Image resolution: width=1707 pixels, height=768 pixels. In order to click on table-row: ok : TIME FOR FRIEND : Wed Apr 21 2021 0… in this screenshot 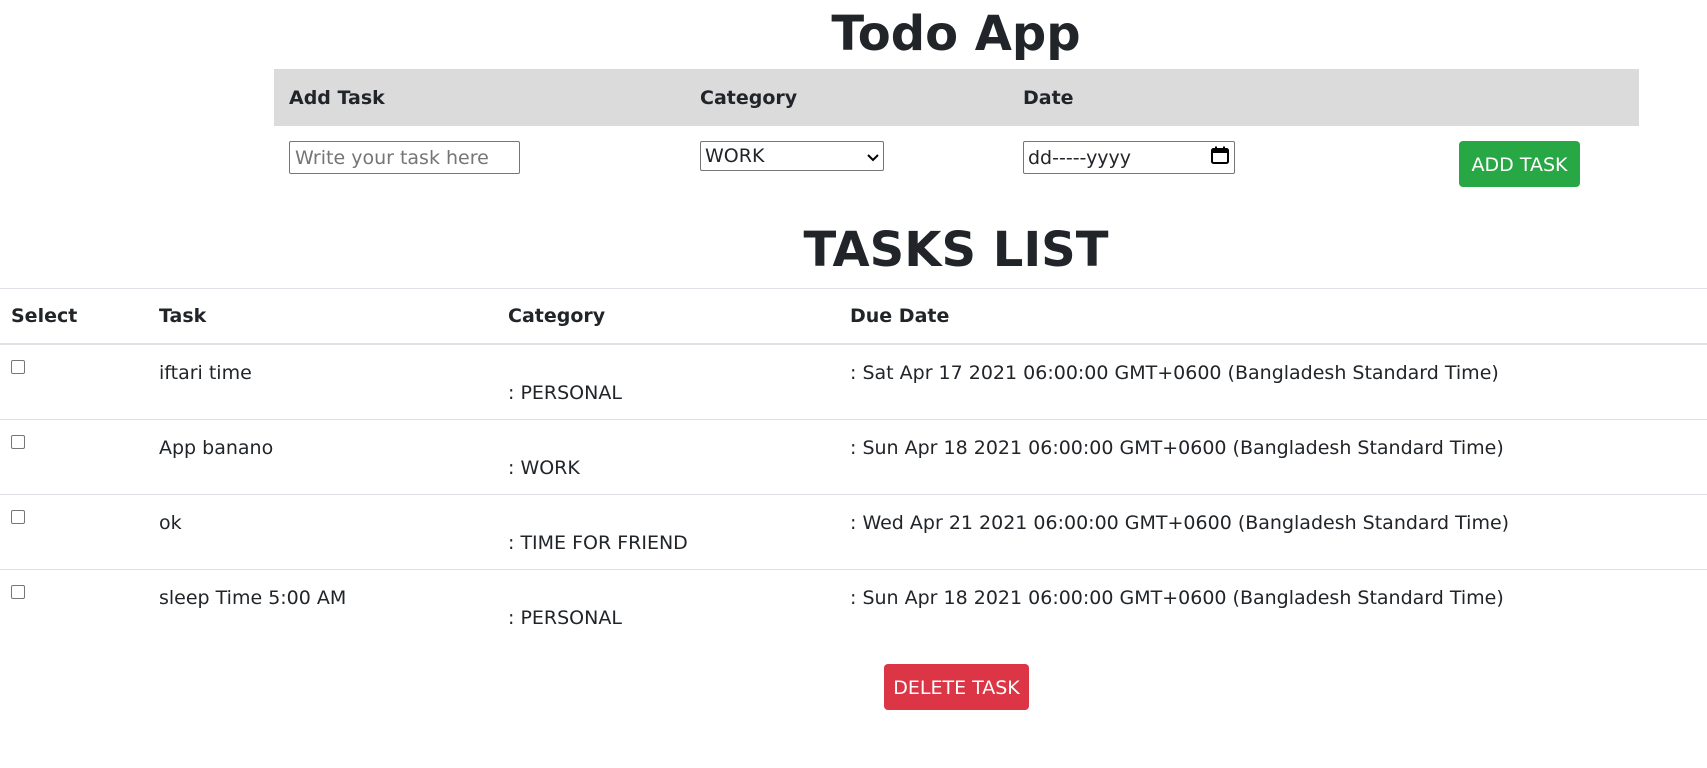, I will do `click(853, 532)`.